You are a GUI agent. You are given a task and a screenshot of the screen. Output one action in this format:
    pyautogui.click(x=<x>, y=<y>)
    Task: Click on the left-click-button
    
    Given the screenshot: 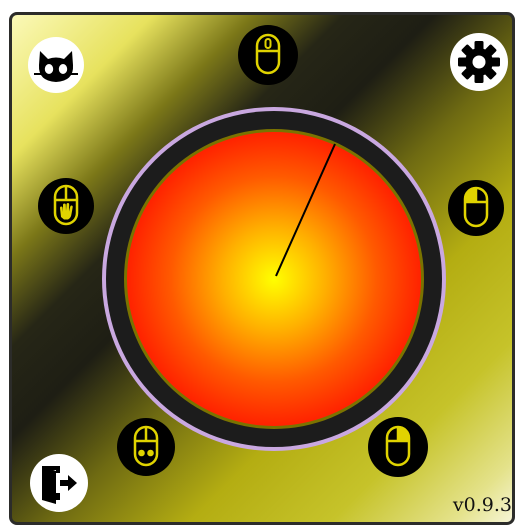 What is the action you would take?
    pyautogui.click(x=476, y=208)
    